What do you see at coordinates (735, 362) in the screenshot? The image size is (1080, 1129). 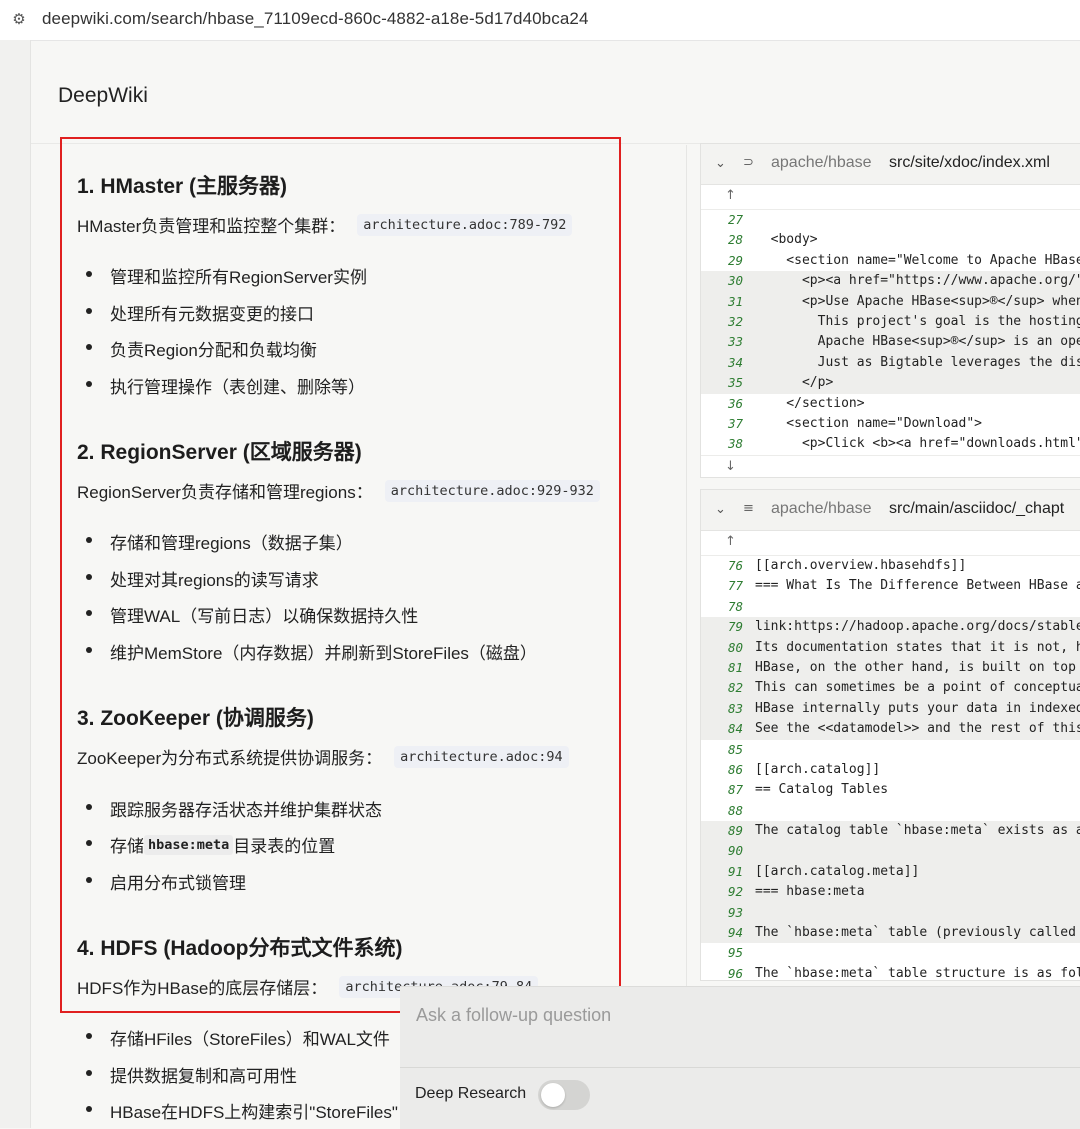 I see `line-number: 34` at bounding box center [735, 362].